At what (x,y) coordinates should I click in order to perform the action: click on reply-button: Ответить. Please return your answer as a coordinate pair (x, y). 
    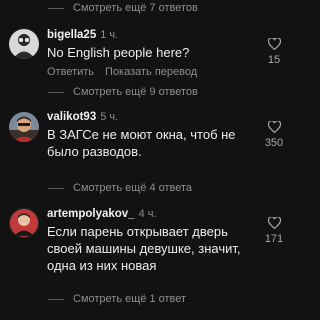
    Looking at the image, I should click on (70, 72).